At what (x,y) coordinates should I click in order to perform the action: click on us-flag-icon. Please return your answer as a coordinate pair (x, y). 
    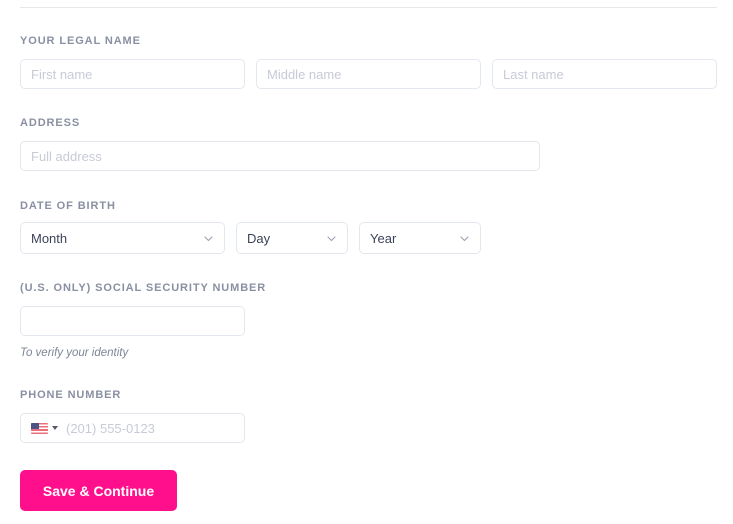
    Looking at the image, I should click on (39, 428).